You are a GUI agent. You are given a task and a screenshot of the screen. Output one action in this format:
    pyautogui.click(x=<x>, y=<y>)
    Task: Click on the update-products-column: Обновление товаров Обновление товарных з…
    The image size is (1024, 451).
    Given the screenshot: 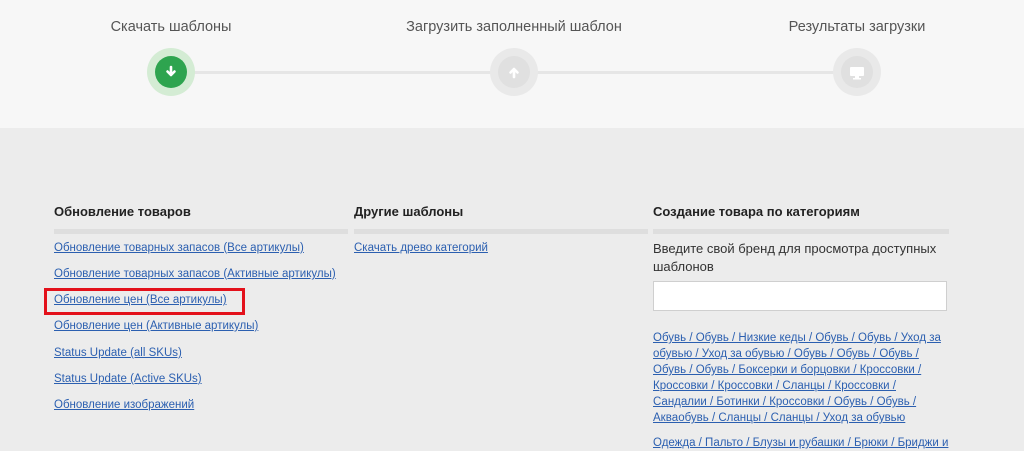 What is the action you would take?
    pyautogui.click(x=201, y=307)
    